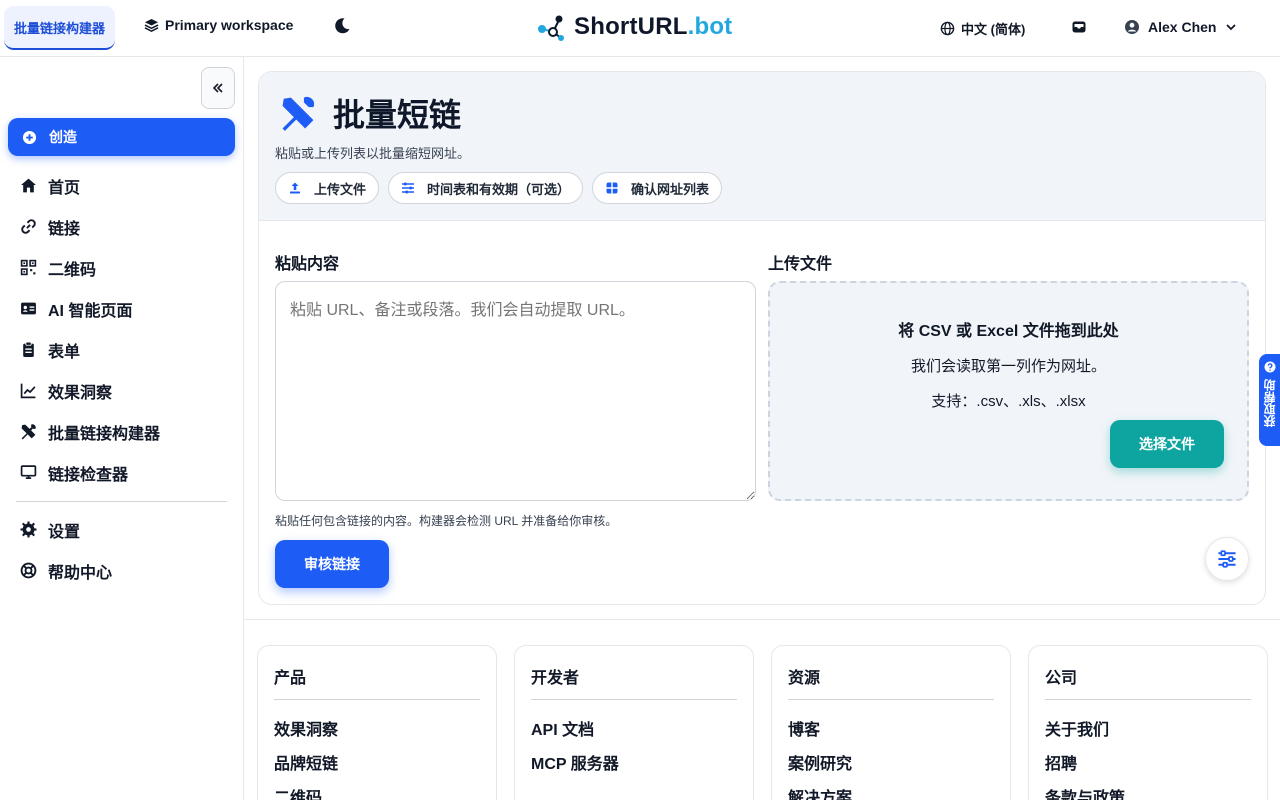 The height and width of the screenshot is (800, 1280). What do you see at coordinates (151, 25) in the screenshot?
I see `layers-icon` at bounding box center [151, 25].